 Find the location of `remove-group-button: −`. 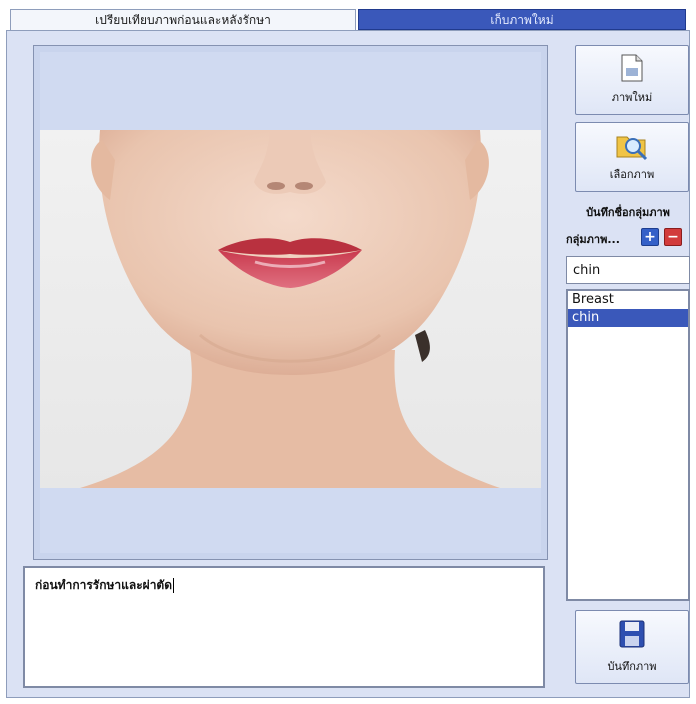

remove-group-button: − is located at coordinates (673, 237).